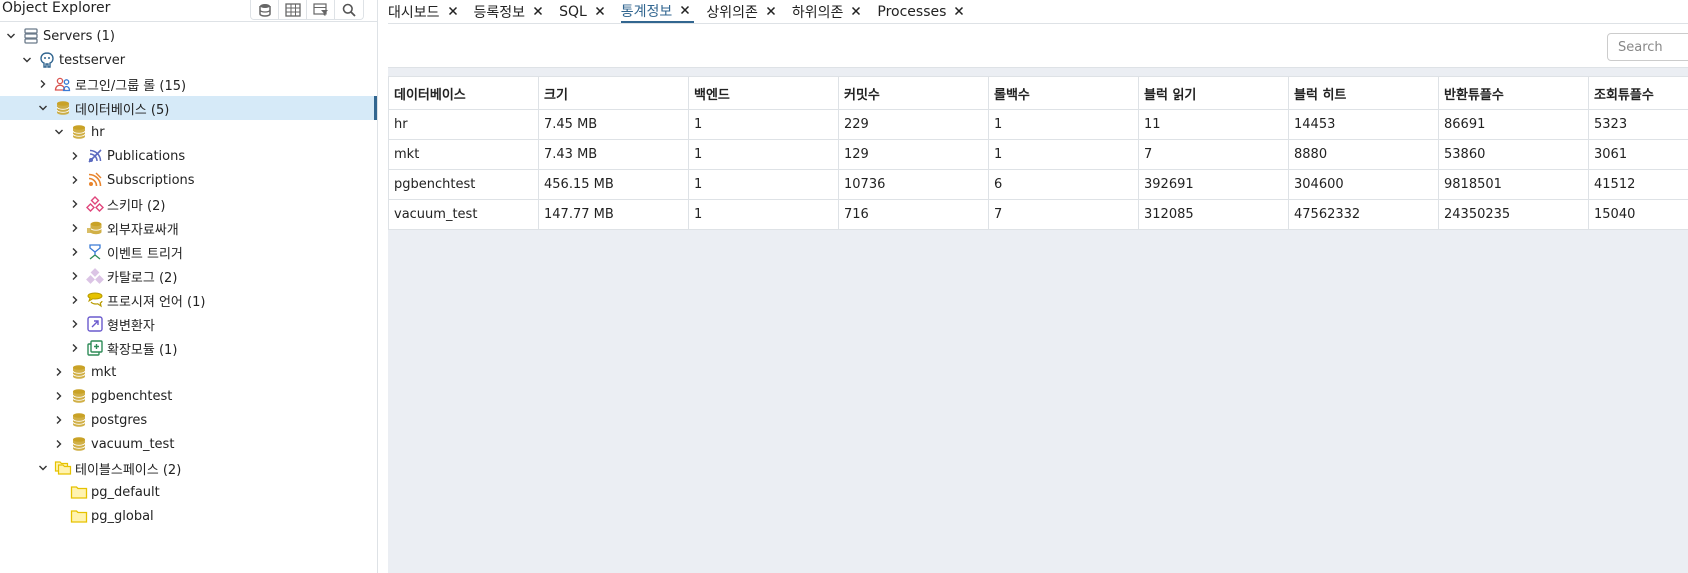  What do you see at coordinates (122, 110) in the screenshot?
I see `tree-node-label: 데이터베이스 (5)` at bounding box center [122, 110].